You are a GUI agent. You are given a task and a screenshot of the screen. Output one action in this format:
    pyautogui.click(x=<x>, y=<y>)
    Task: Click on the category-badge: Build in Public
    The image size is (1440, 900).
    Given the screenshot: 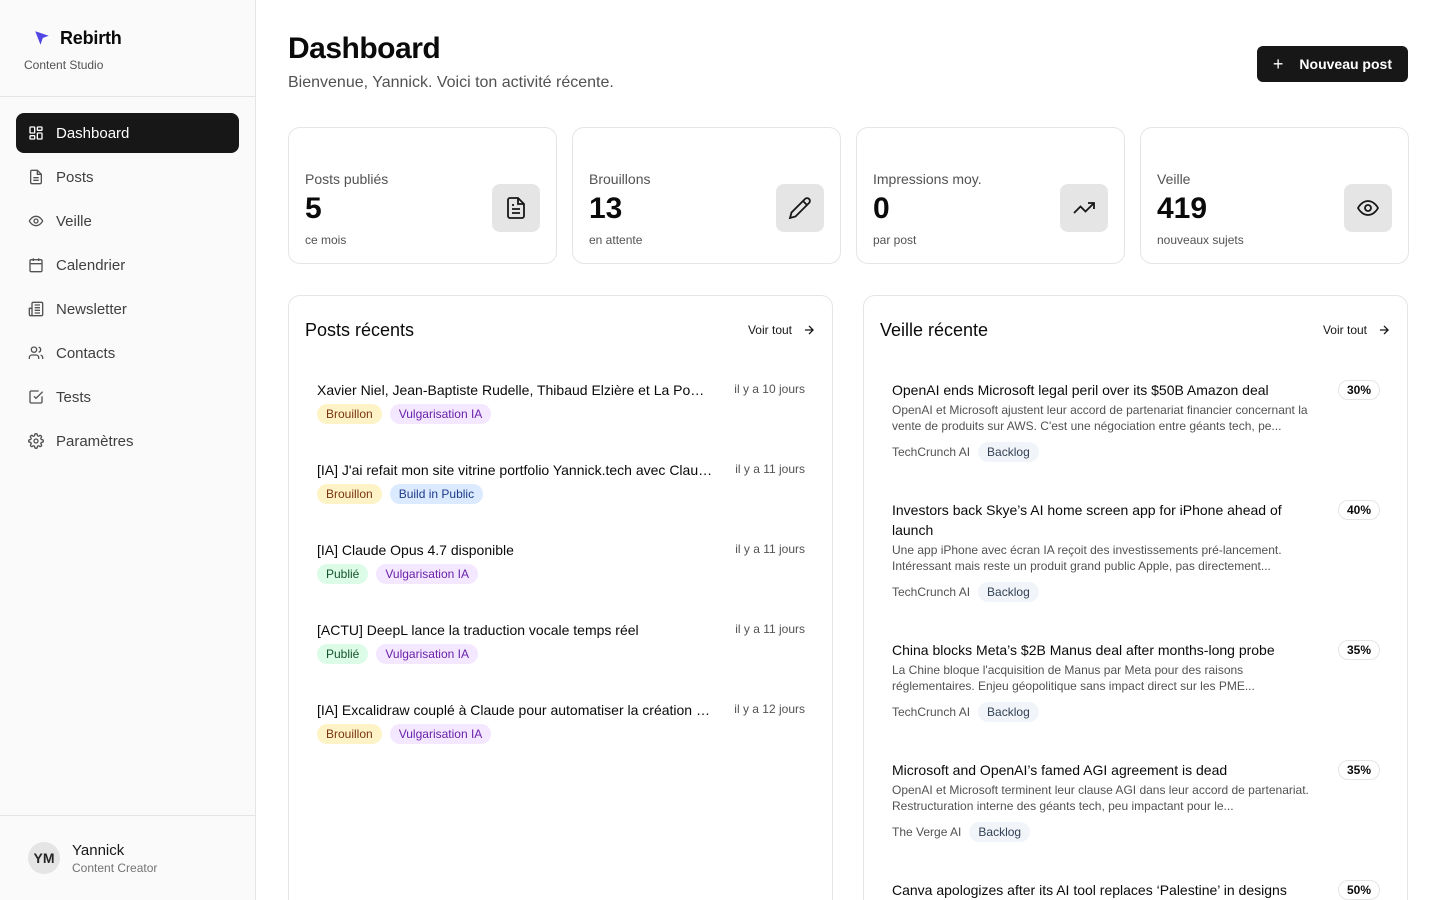 What is the action you would take?
    pyautogui.click(x=436, y=494)
    